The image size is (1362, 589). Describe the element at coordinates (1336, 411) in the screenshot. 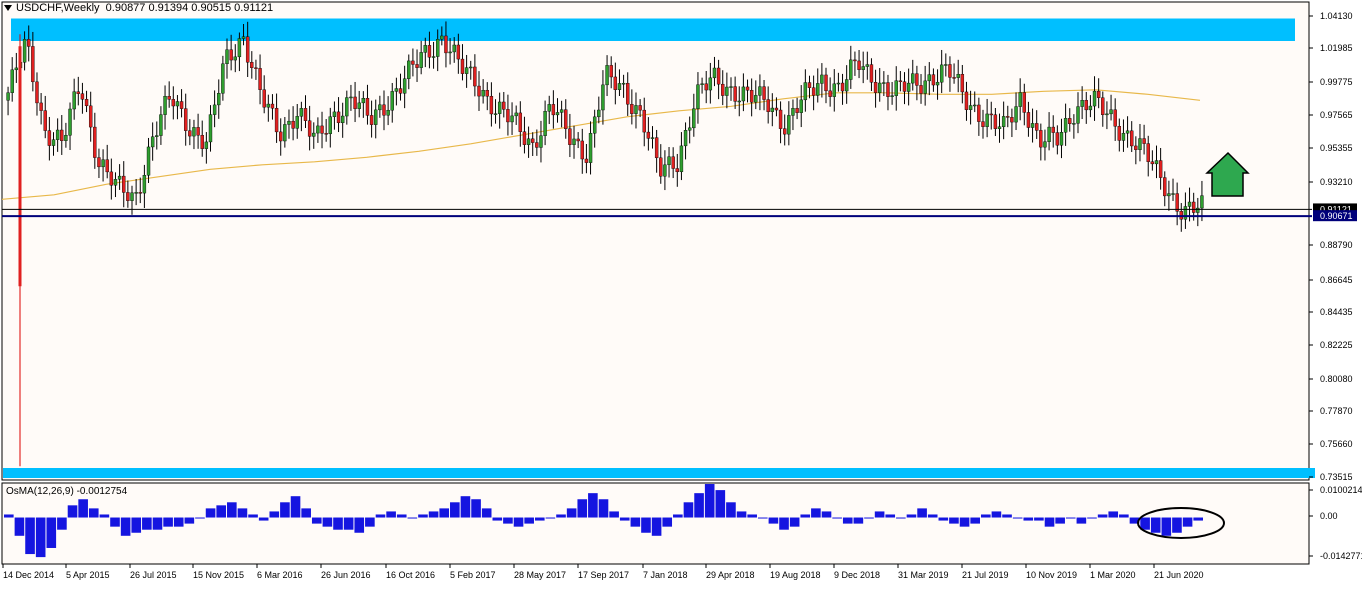

I see `y-tick-label: 0.77870` at that location.